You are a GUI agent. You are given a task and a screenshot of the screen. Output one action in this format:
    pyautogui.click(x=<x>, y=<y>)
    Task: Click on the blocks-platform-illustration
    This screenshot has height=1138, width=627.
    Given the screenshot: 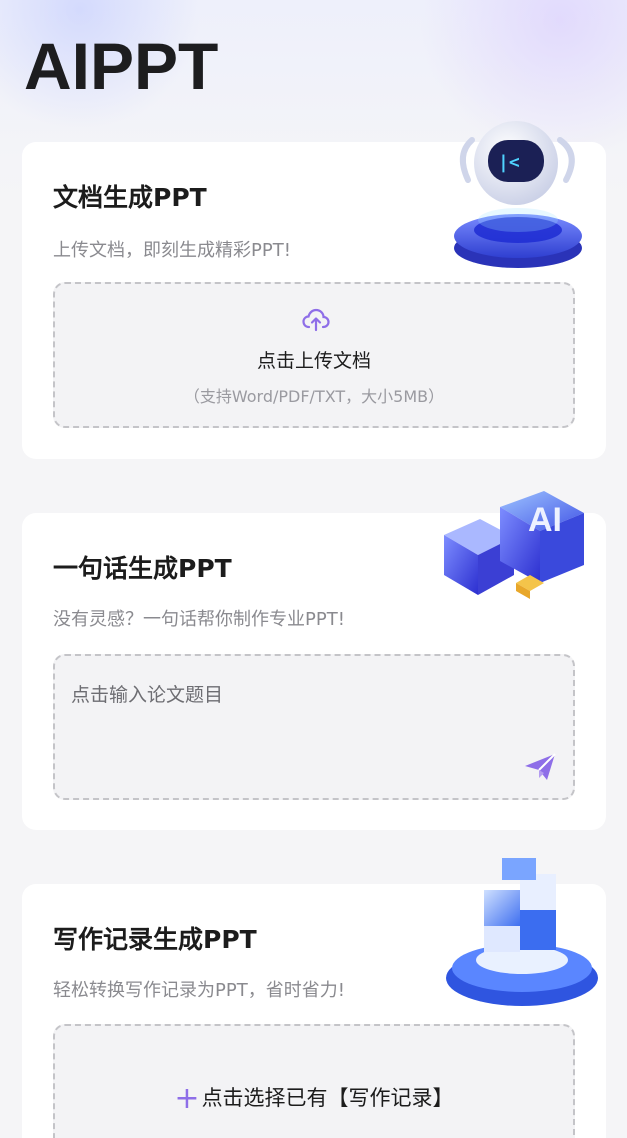 What is the action you would take?
    pyautogui.click(x=522, y=932)
    